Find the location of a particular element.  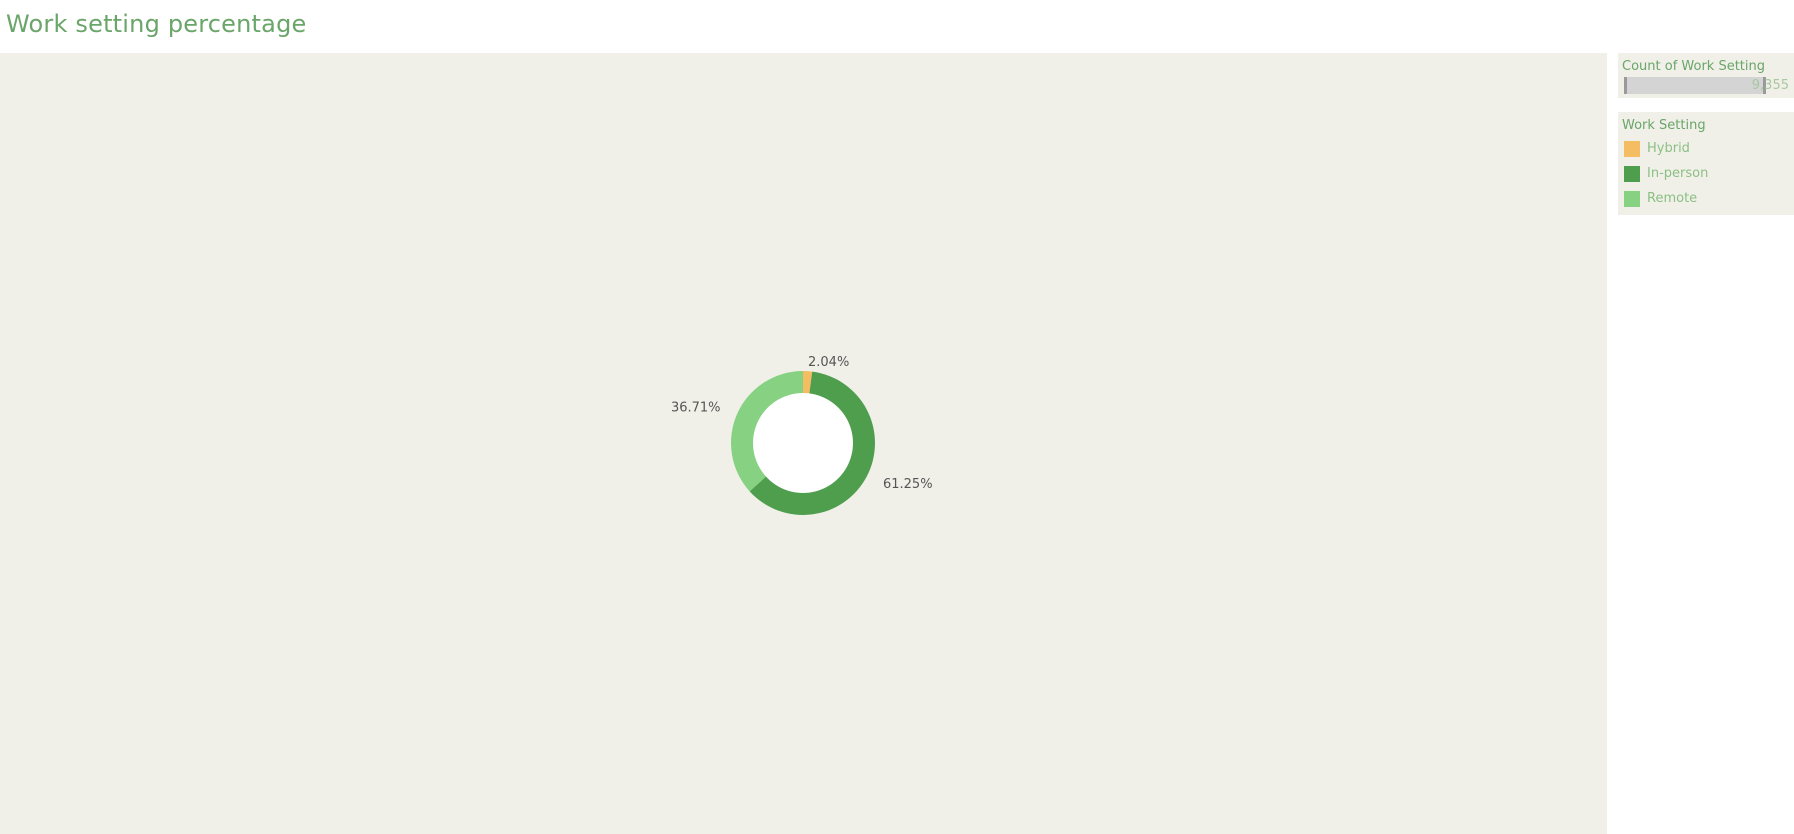

legend-swatch-remote is located at coordinates (1632, 198).